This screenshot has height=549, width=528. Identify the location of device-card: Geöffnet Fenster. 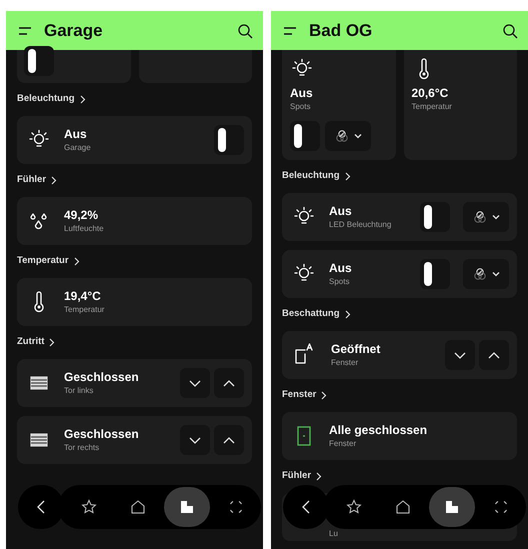
(399, 355).